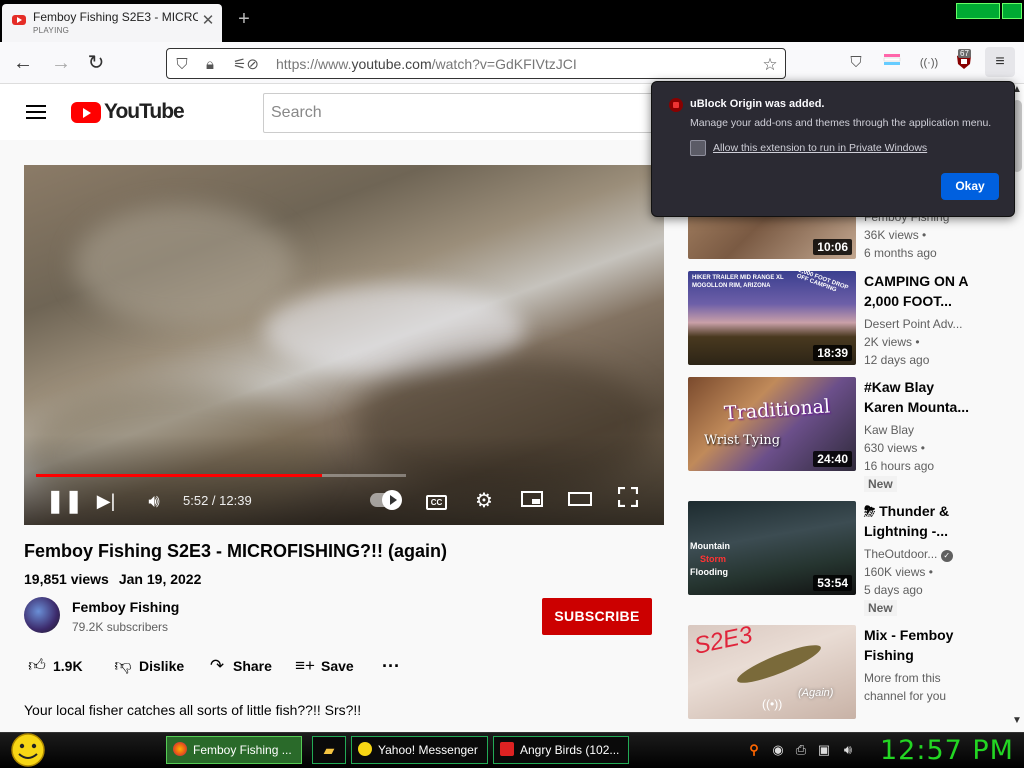  Describe the element at coordinates (419, 750) in the screenshot. I see `taskbar-item-yahoo-messenger: Yahoo! Messenger` at that location.